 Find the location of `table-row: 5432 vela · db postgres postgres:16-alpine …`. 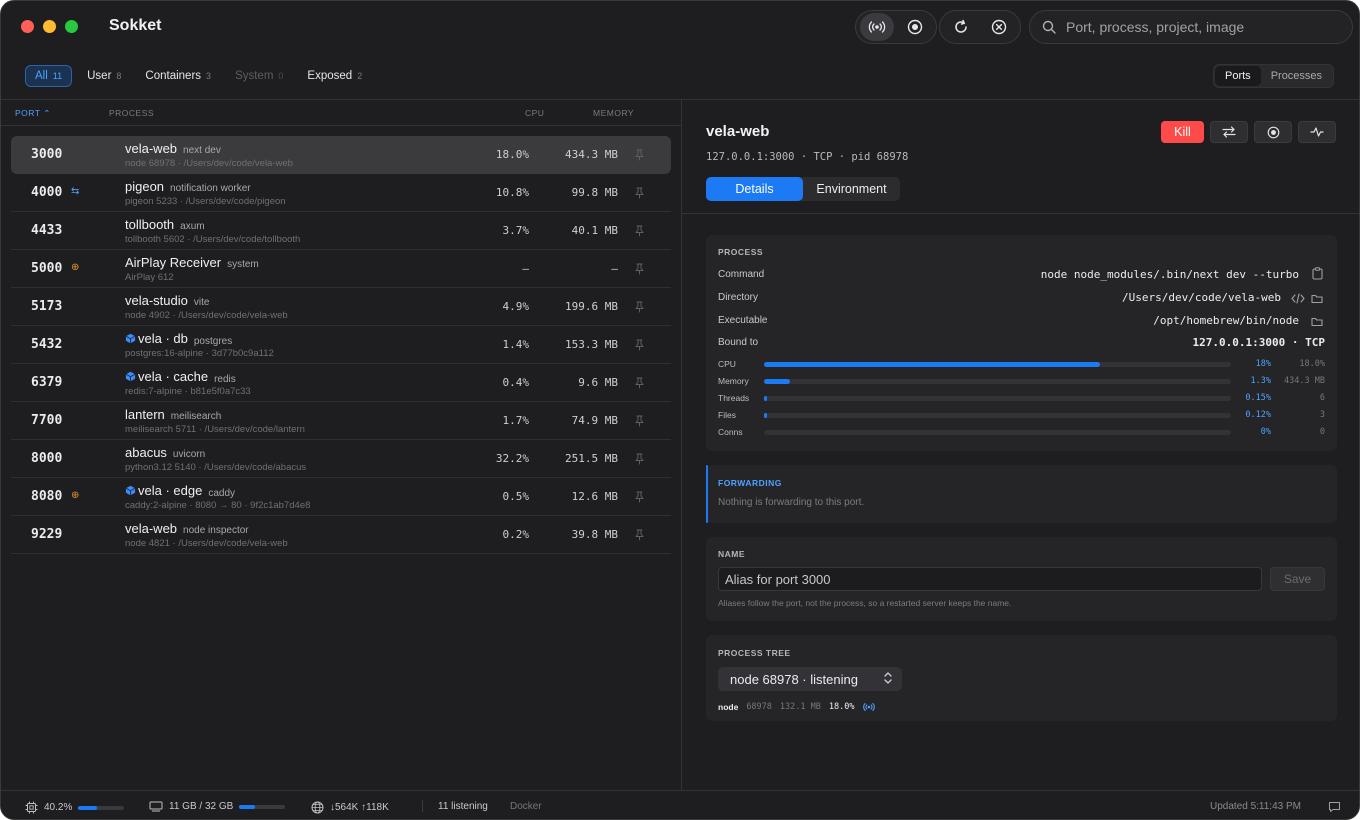

table-row: 5432 vela · db postgres postgres:16-alpine … is located at coordinates (341, 345).